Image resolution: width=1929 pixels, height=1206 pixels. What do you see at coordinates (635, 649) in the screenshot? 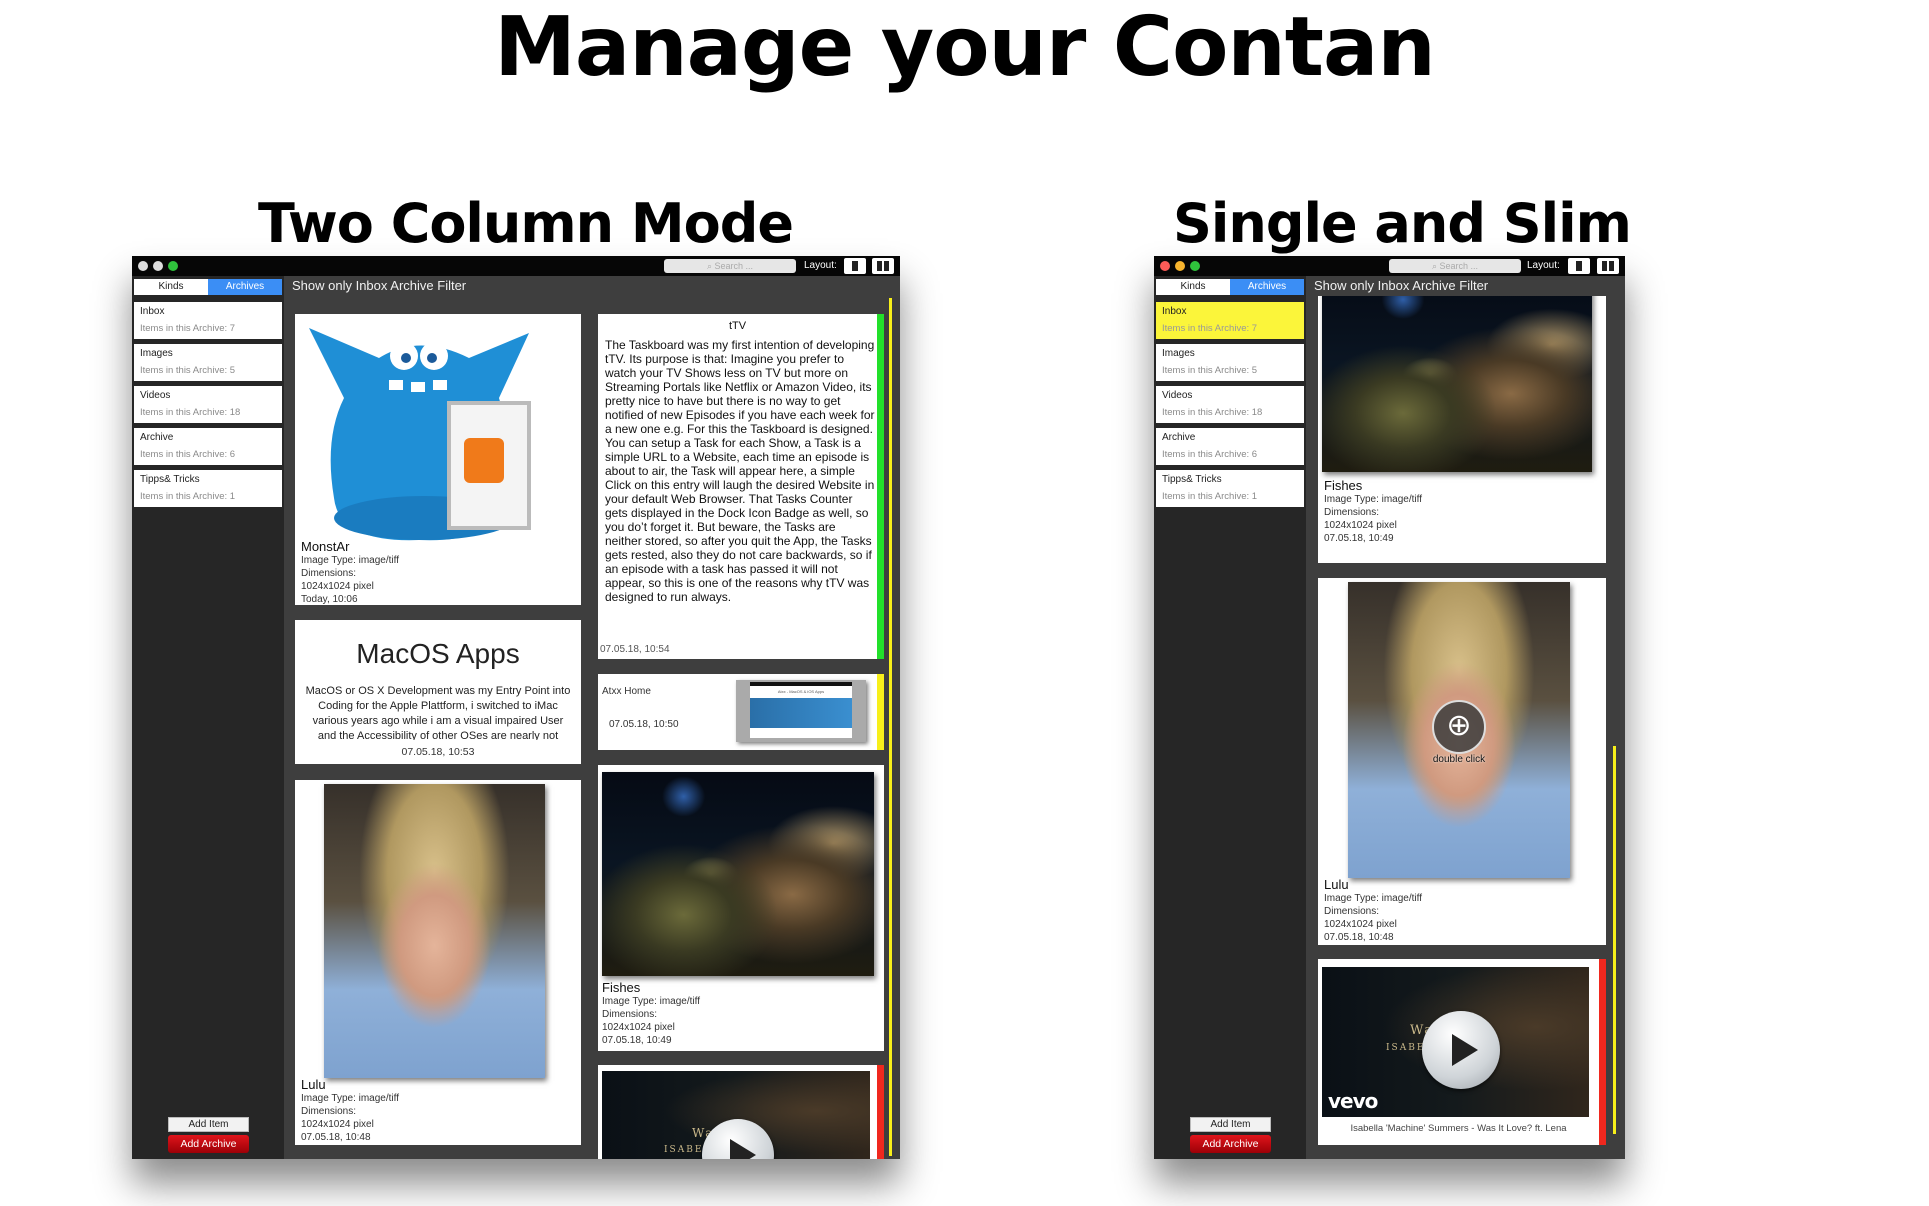
I see `date: 07.05.18, 10:54` at bounding box center [635, 649].